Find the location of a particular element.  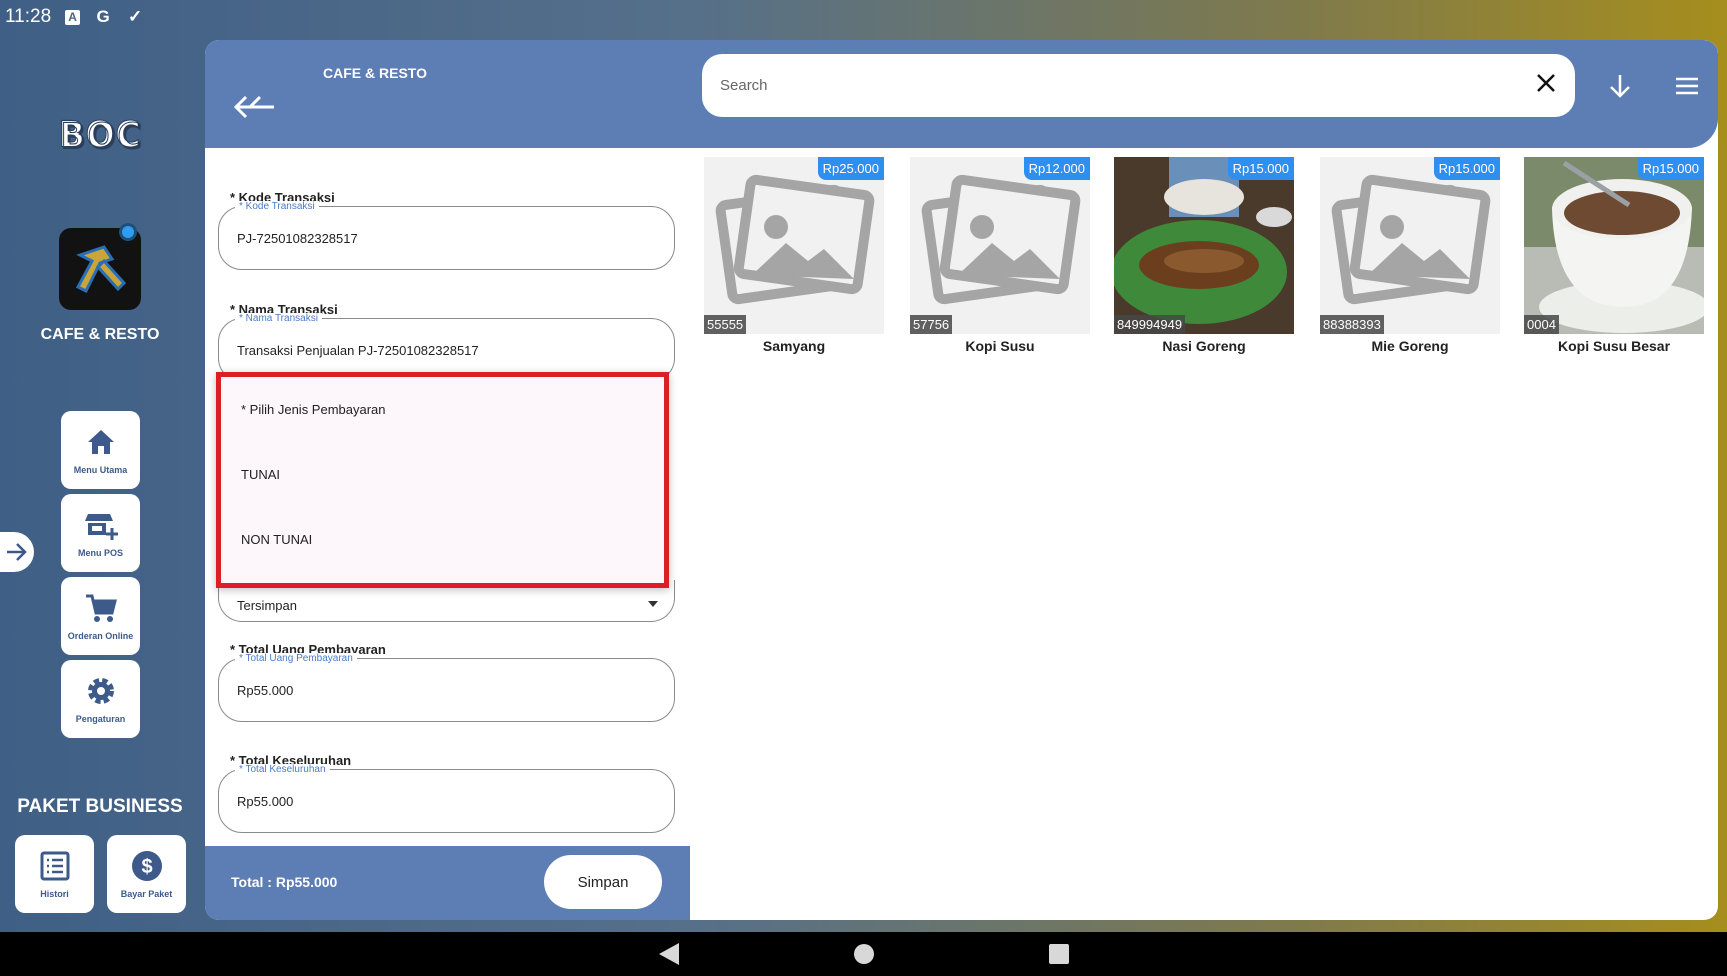

product-image: Rp15.000 88388393 is located at coordinates (1410, 245).